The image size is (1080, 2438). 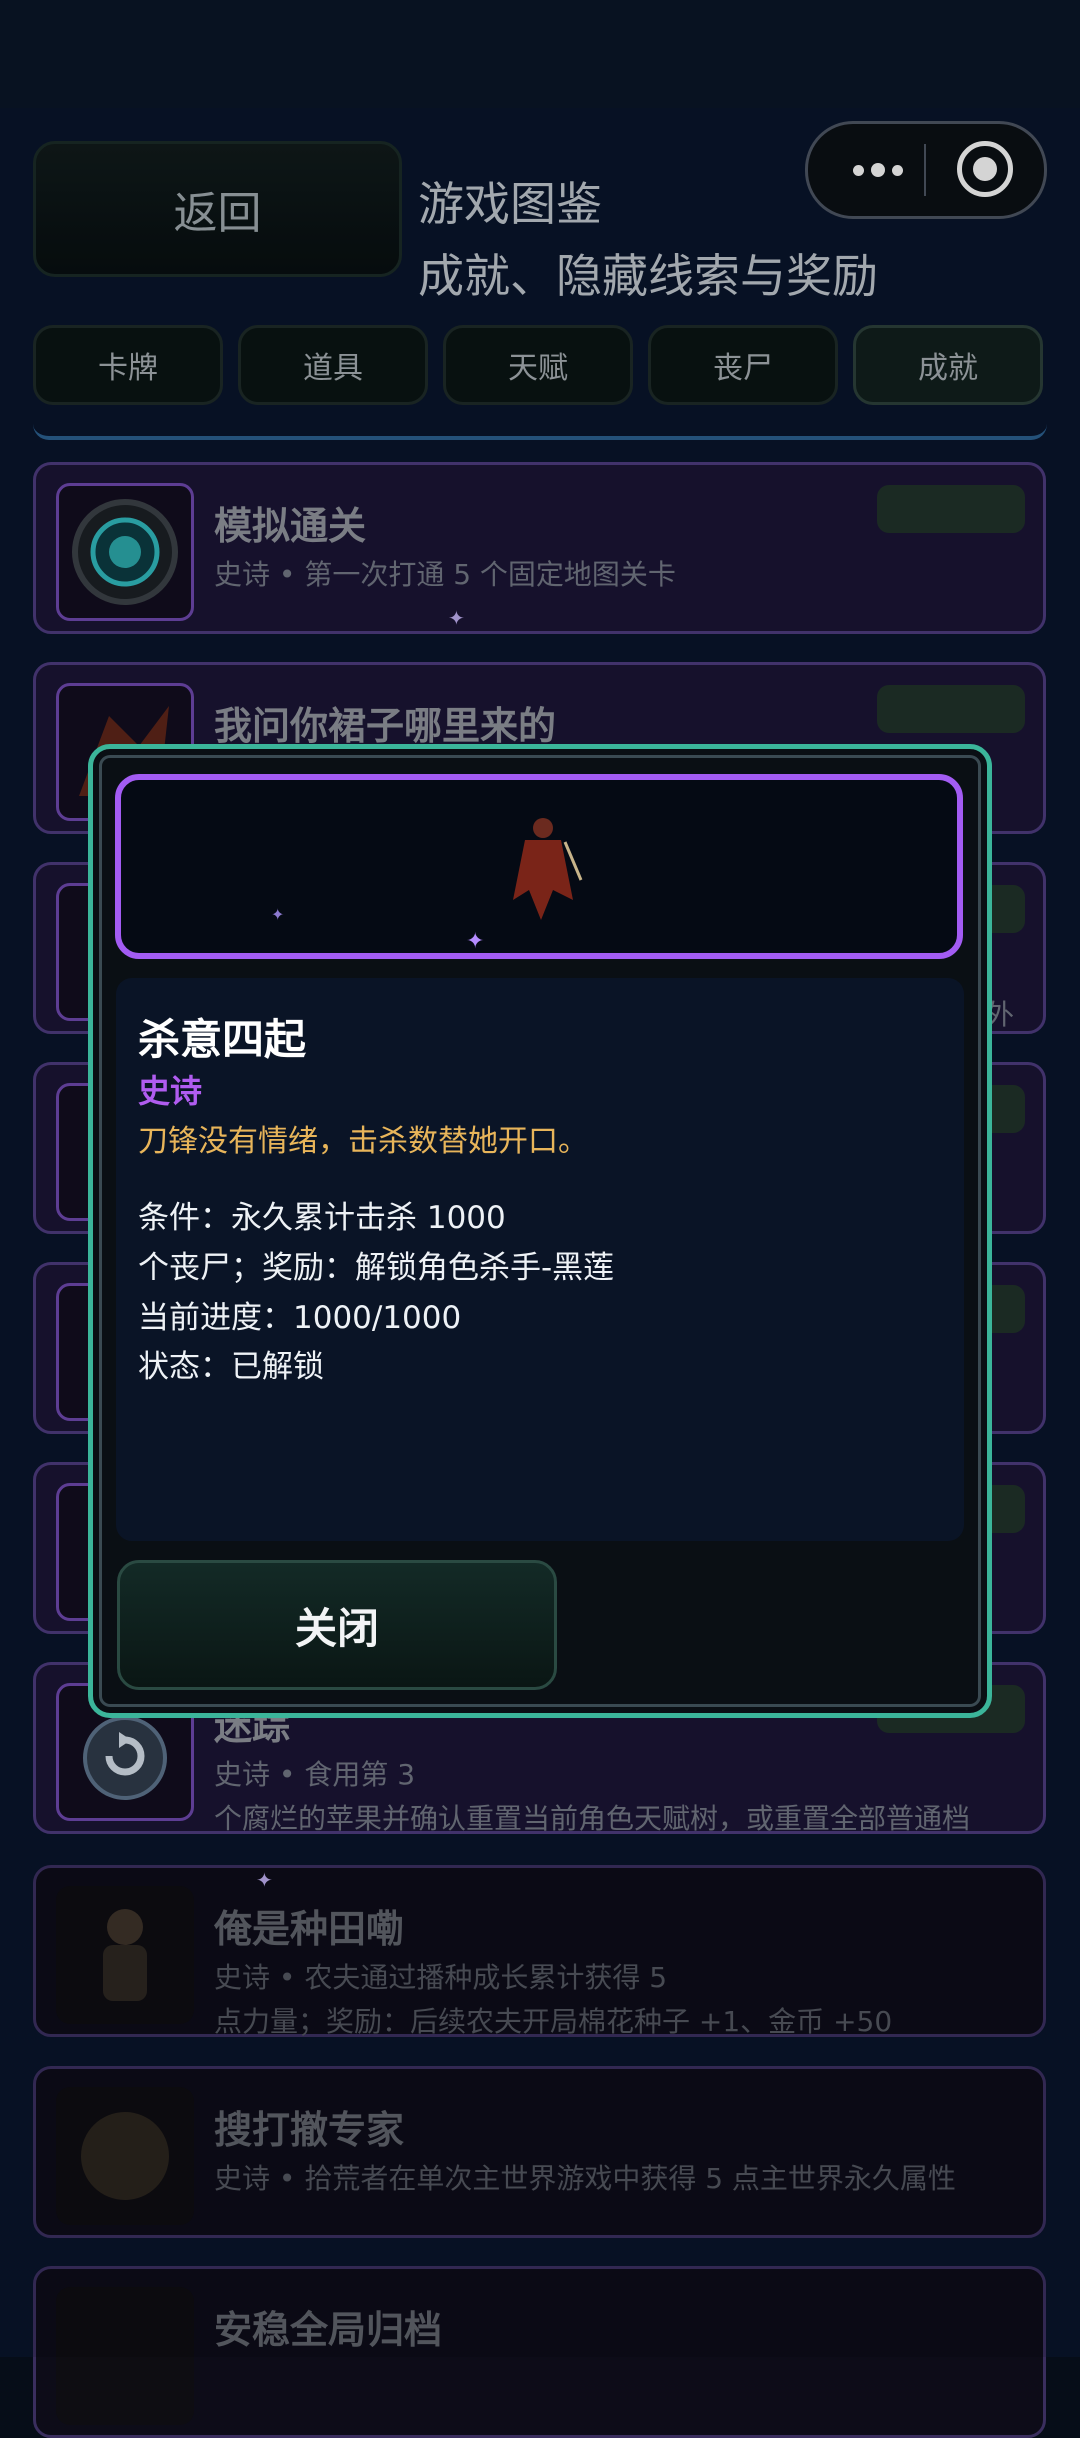 What do you see at coordinates (222, 1039) in the screenshot?
I see `modal-achievement-name: 杀意四起` at bounding box center [222, 1039].